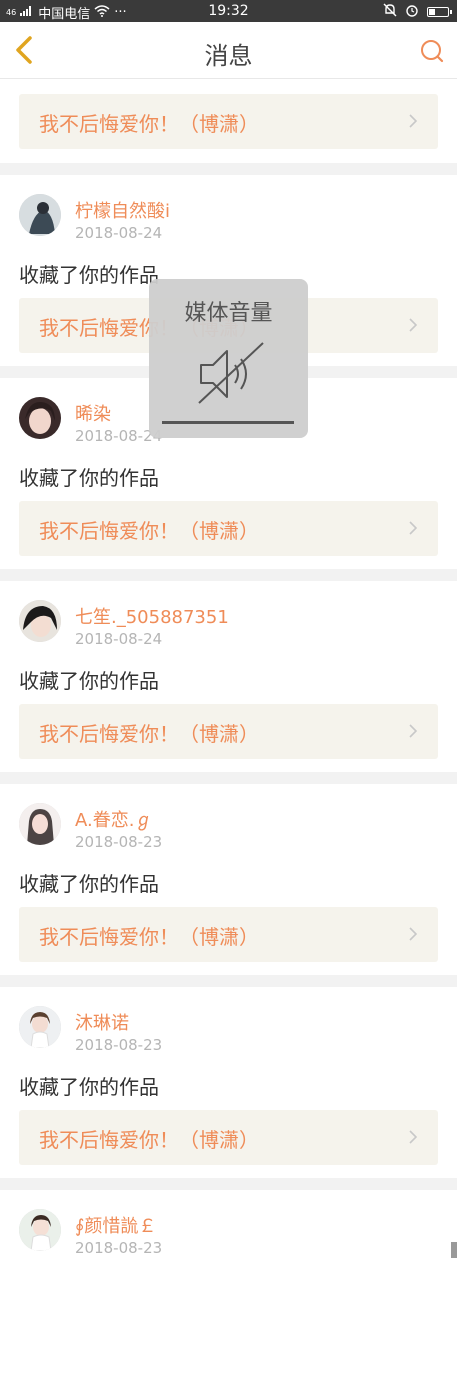 Image resolution: width=457 pixels, height=1381 pixels. I want to click on search-button, so click(432, 51).